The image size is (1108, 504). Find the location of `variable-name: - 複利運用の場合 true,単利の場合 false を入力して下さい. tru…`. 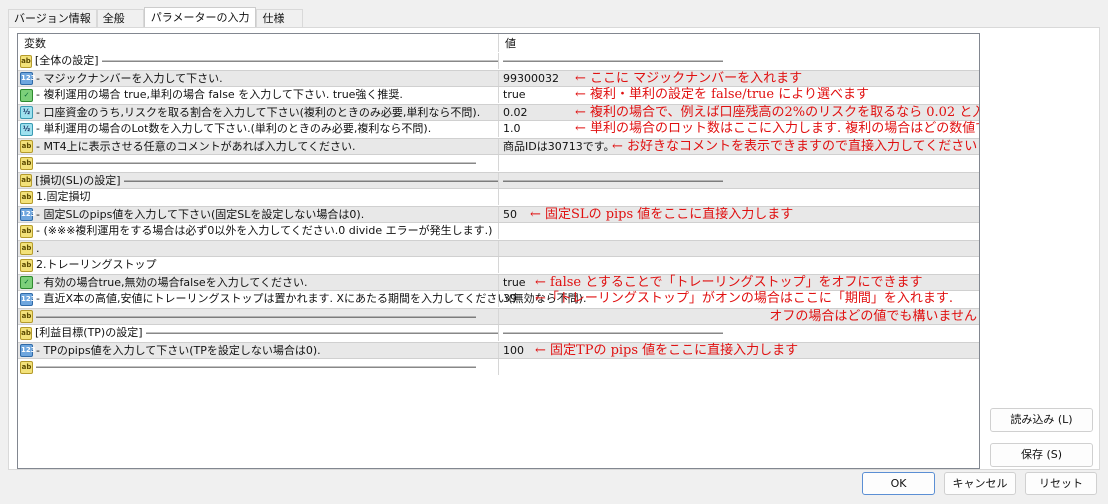

variable-name: - 複利運用の場合 true,単利の場合 false を入力して下さい. tru… is located at coordinates (219, 94).